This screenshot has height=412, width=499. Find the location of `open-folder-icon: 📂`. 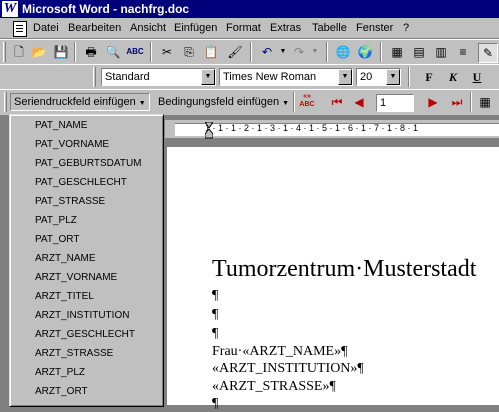

open-folder-icon: 📂 is located at coordinates (39, 52).